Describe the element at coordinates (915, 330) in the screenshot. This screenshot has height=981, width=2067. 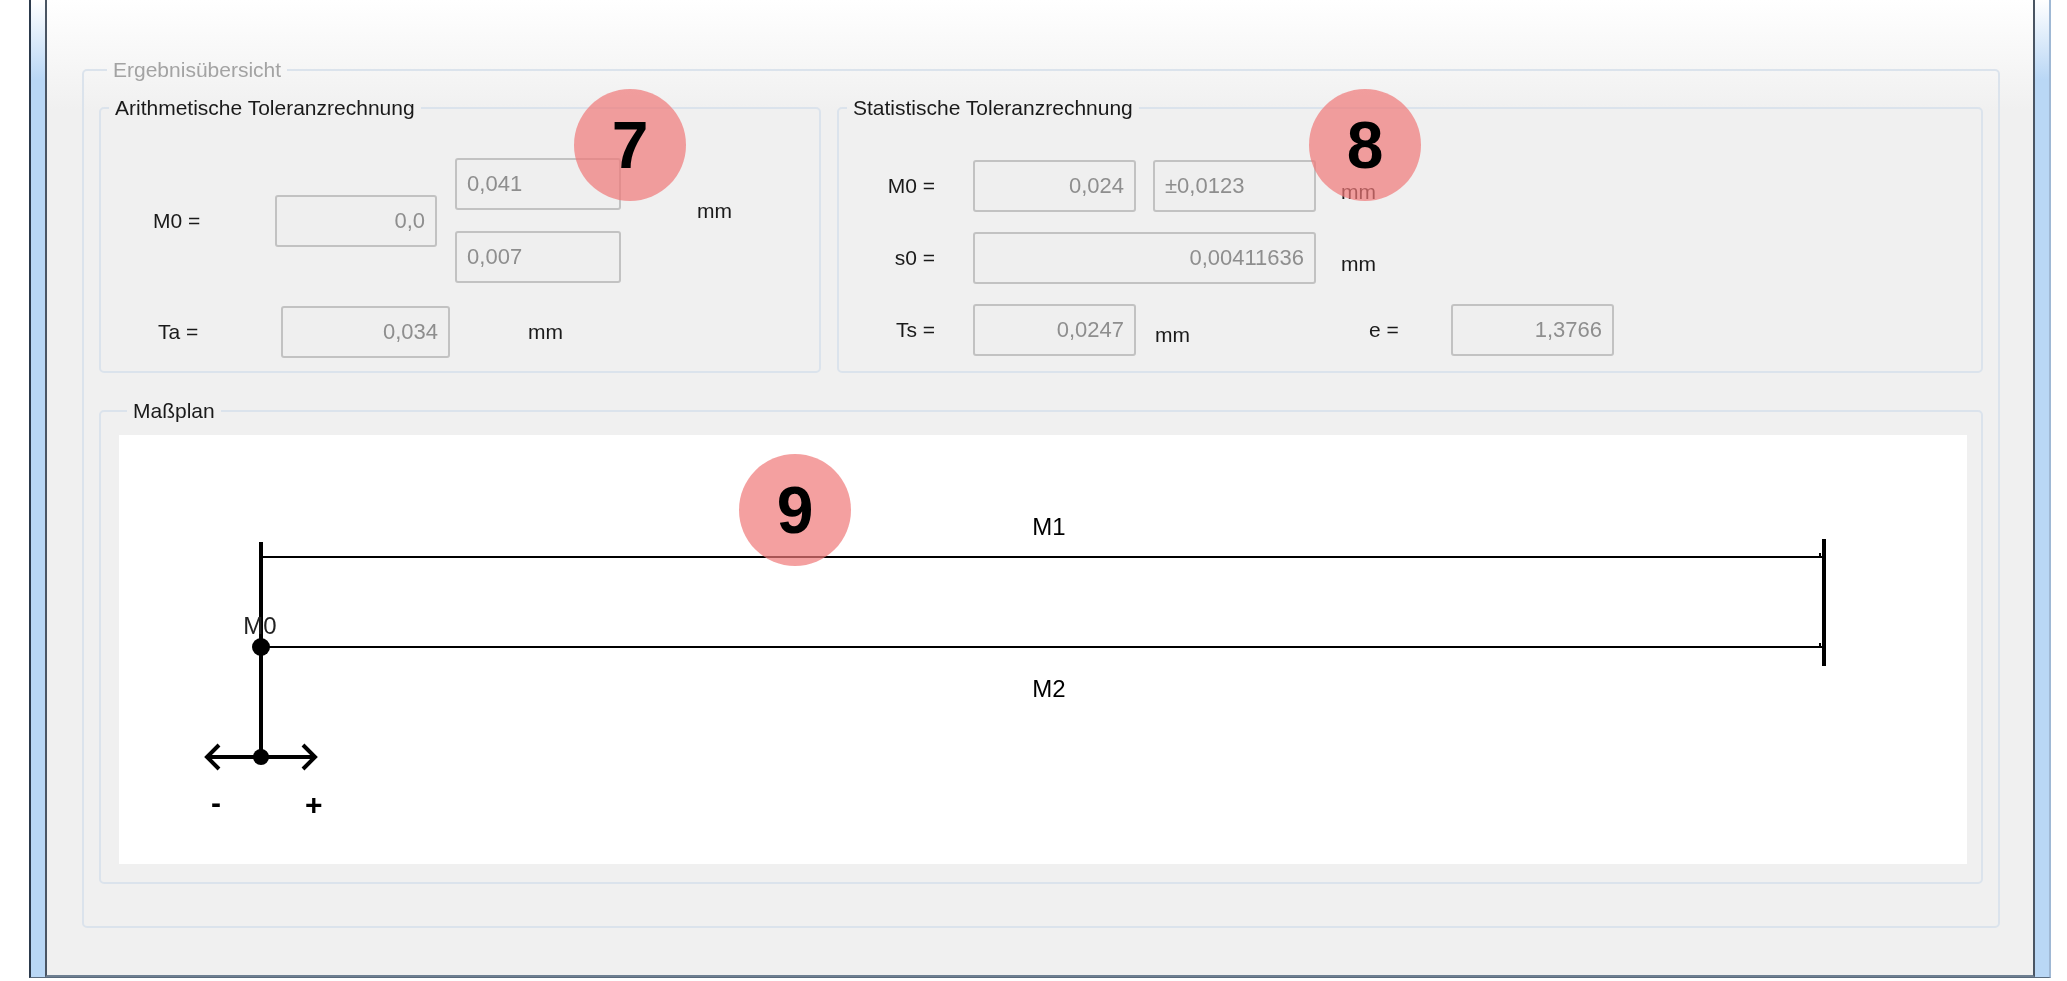
I see `field-label: Ts =` at that location.